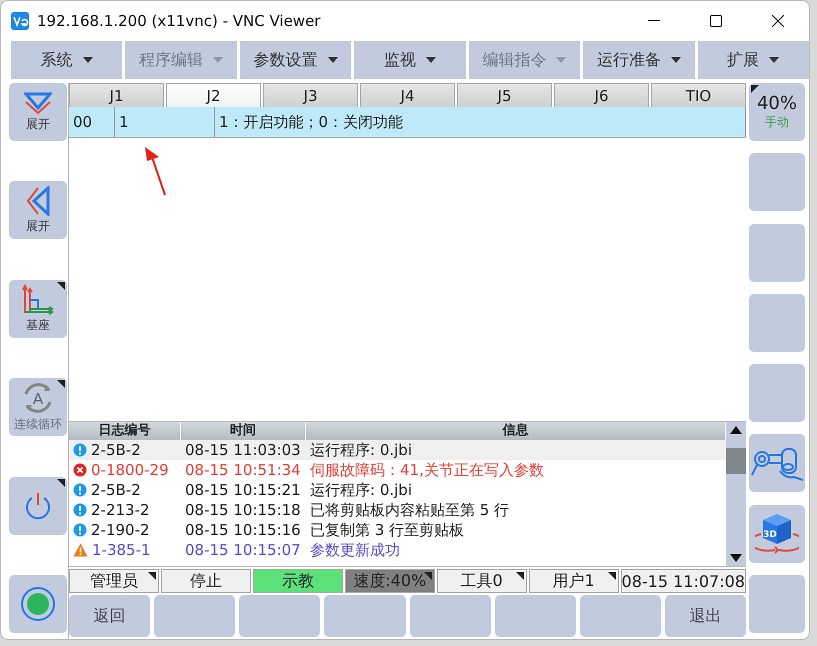 The image size is (817, 646). What do you see at coordinates (716, 21) in the screenshot?
I see `maximize-icon` at bounding box center [716, 21].